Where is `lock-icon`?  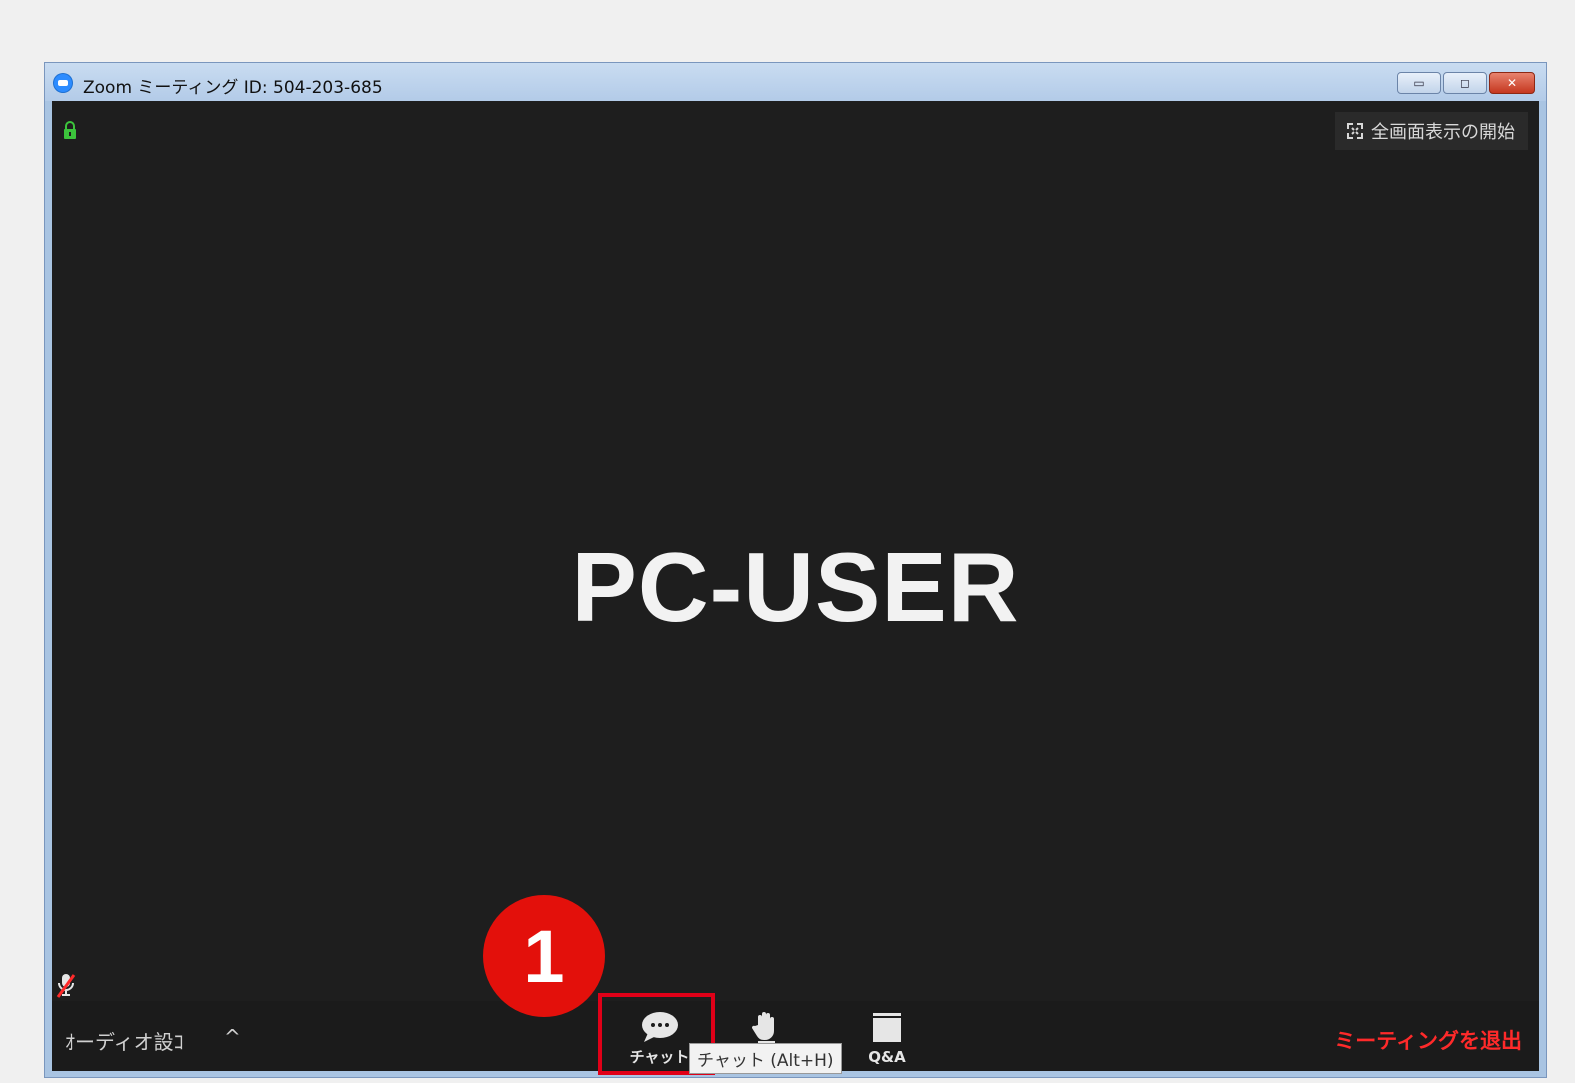 lock-icon is located at coordinates (70, 130).